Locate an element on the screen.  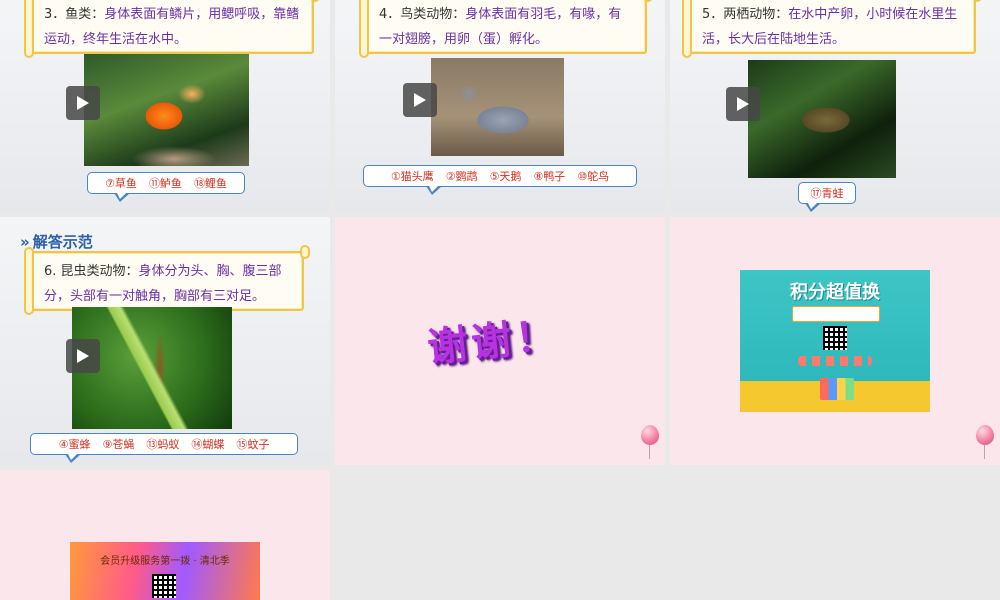
frog-photo is located at coordinates (822, 119).